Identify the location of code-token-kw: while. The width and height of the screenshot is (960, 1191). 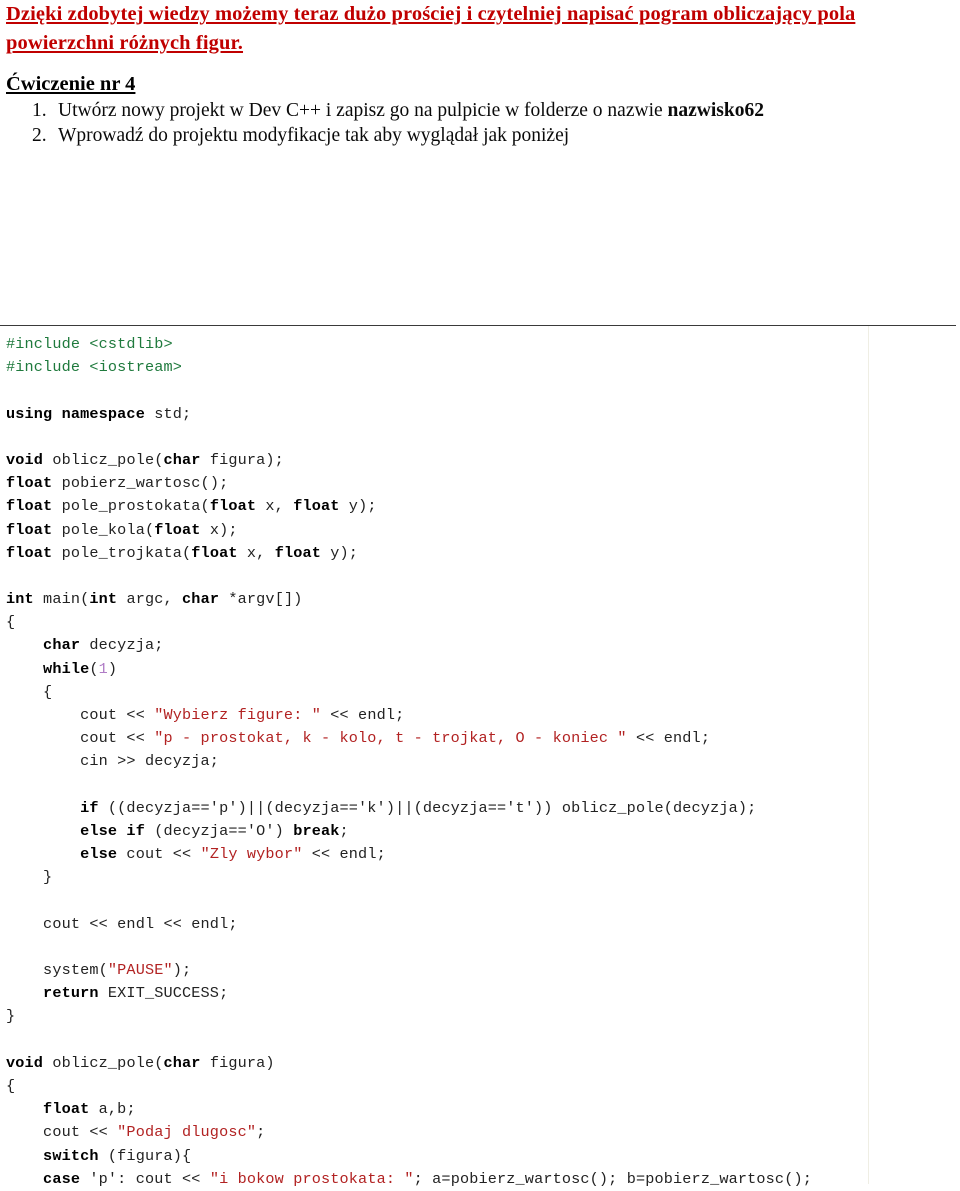
(48, 668).